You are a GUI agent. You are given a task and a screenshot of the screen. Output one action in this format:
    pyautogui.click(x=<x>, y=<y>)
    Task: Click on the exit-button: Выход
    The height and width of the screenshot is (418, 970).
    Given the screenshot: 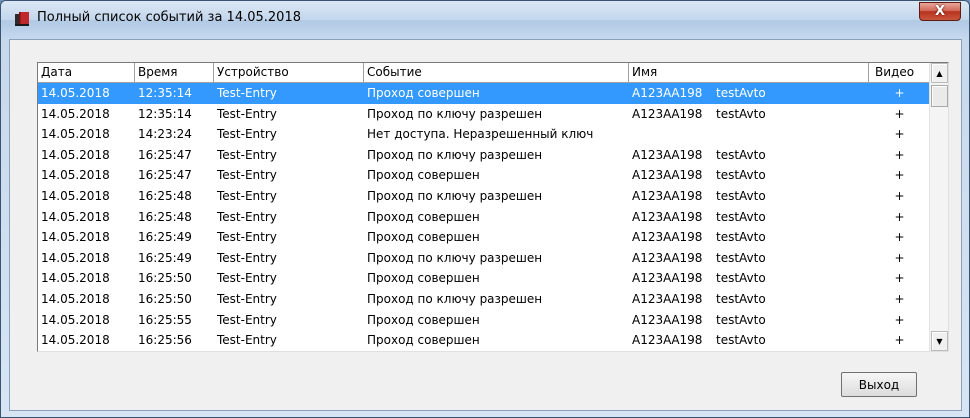 What is the action you would take?
    pyautogui.click(x=879, y=384)
    